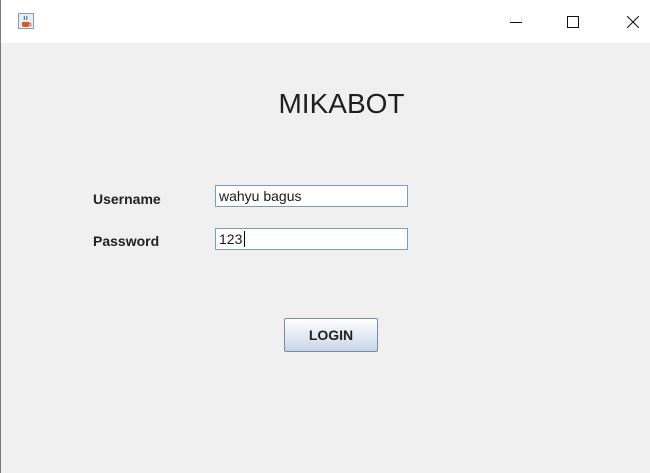 This screenshot has height=473, width=650. Describe the element at coordinates (127, 199) in the screenshot. I see `username-label: Username` at that location.